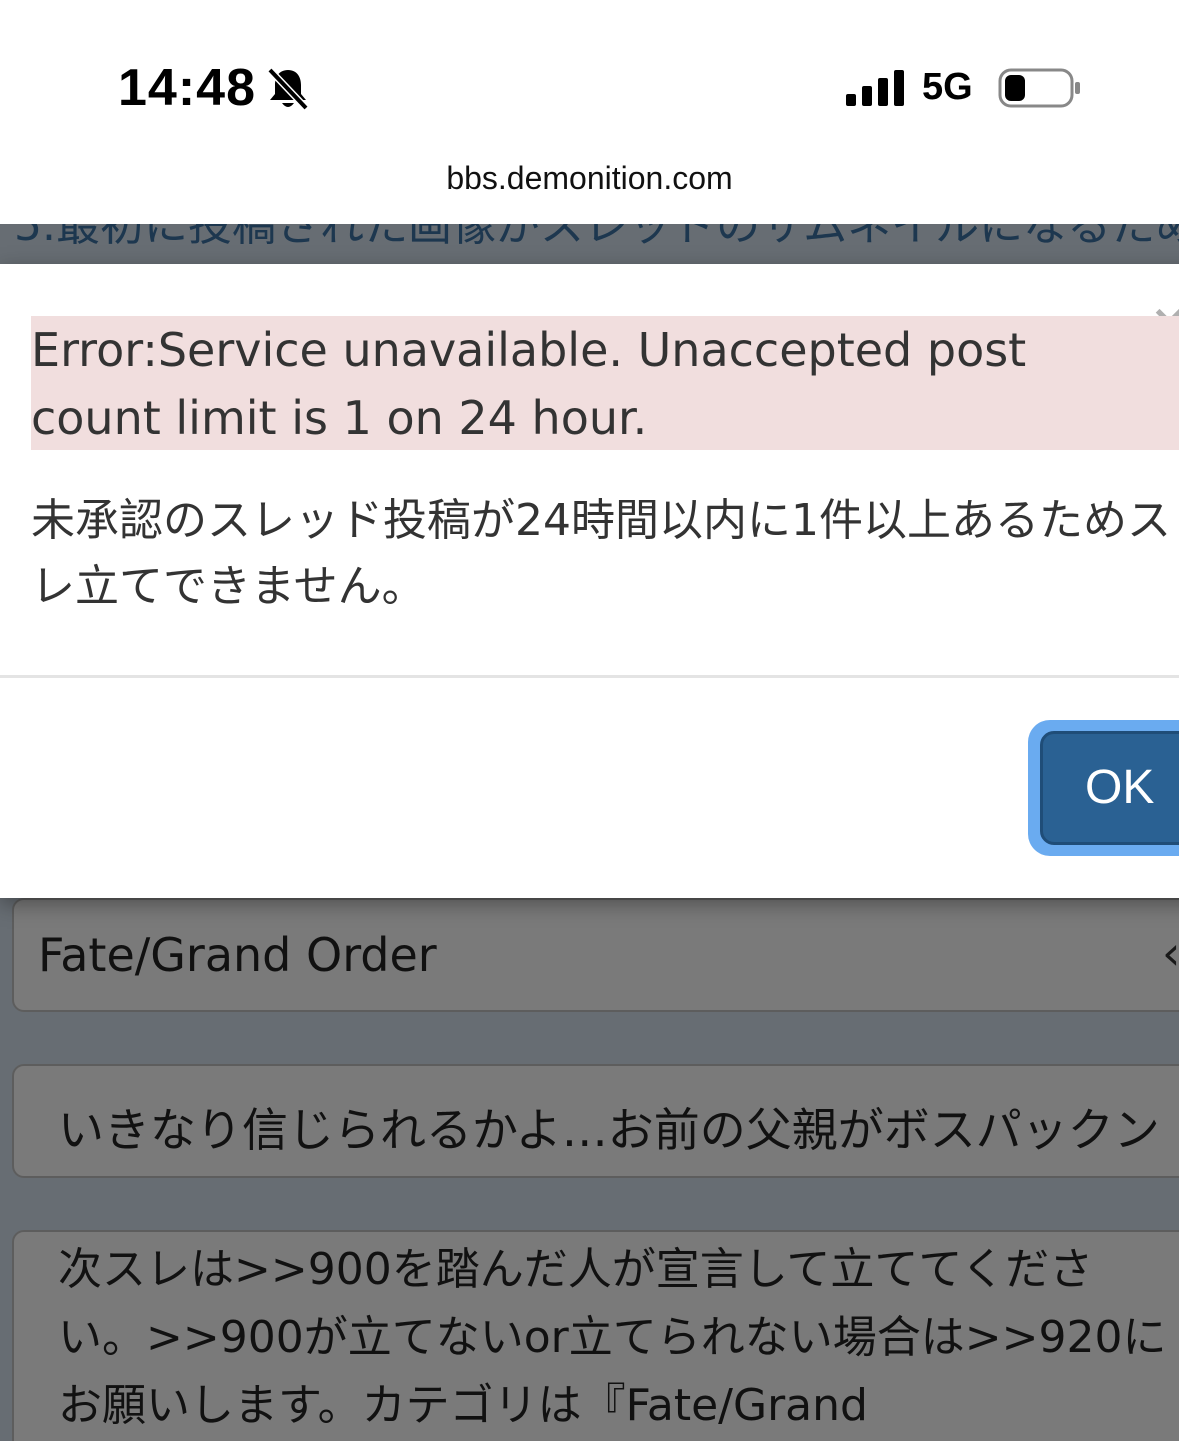 This screenshot has width=1179, height=1441. What do you see at coordinates (288, 89) in the screenshot?
I see `bell-slash-icon` at bounding box center [288, 89].